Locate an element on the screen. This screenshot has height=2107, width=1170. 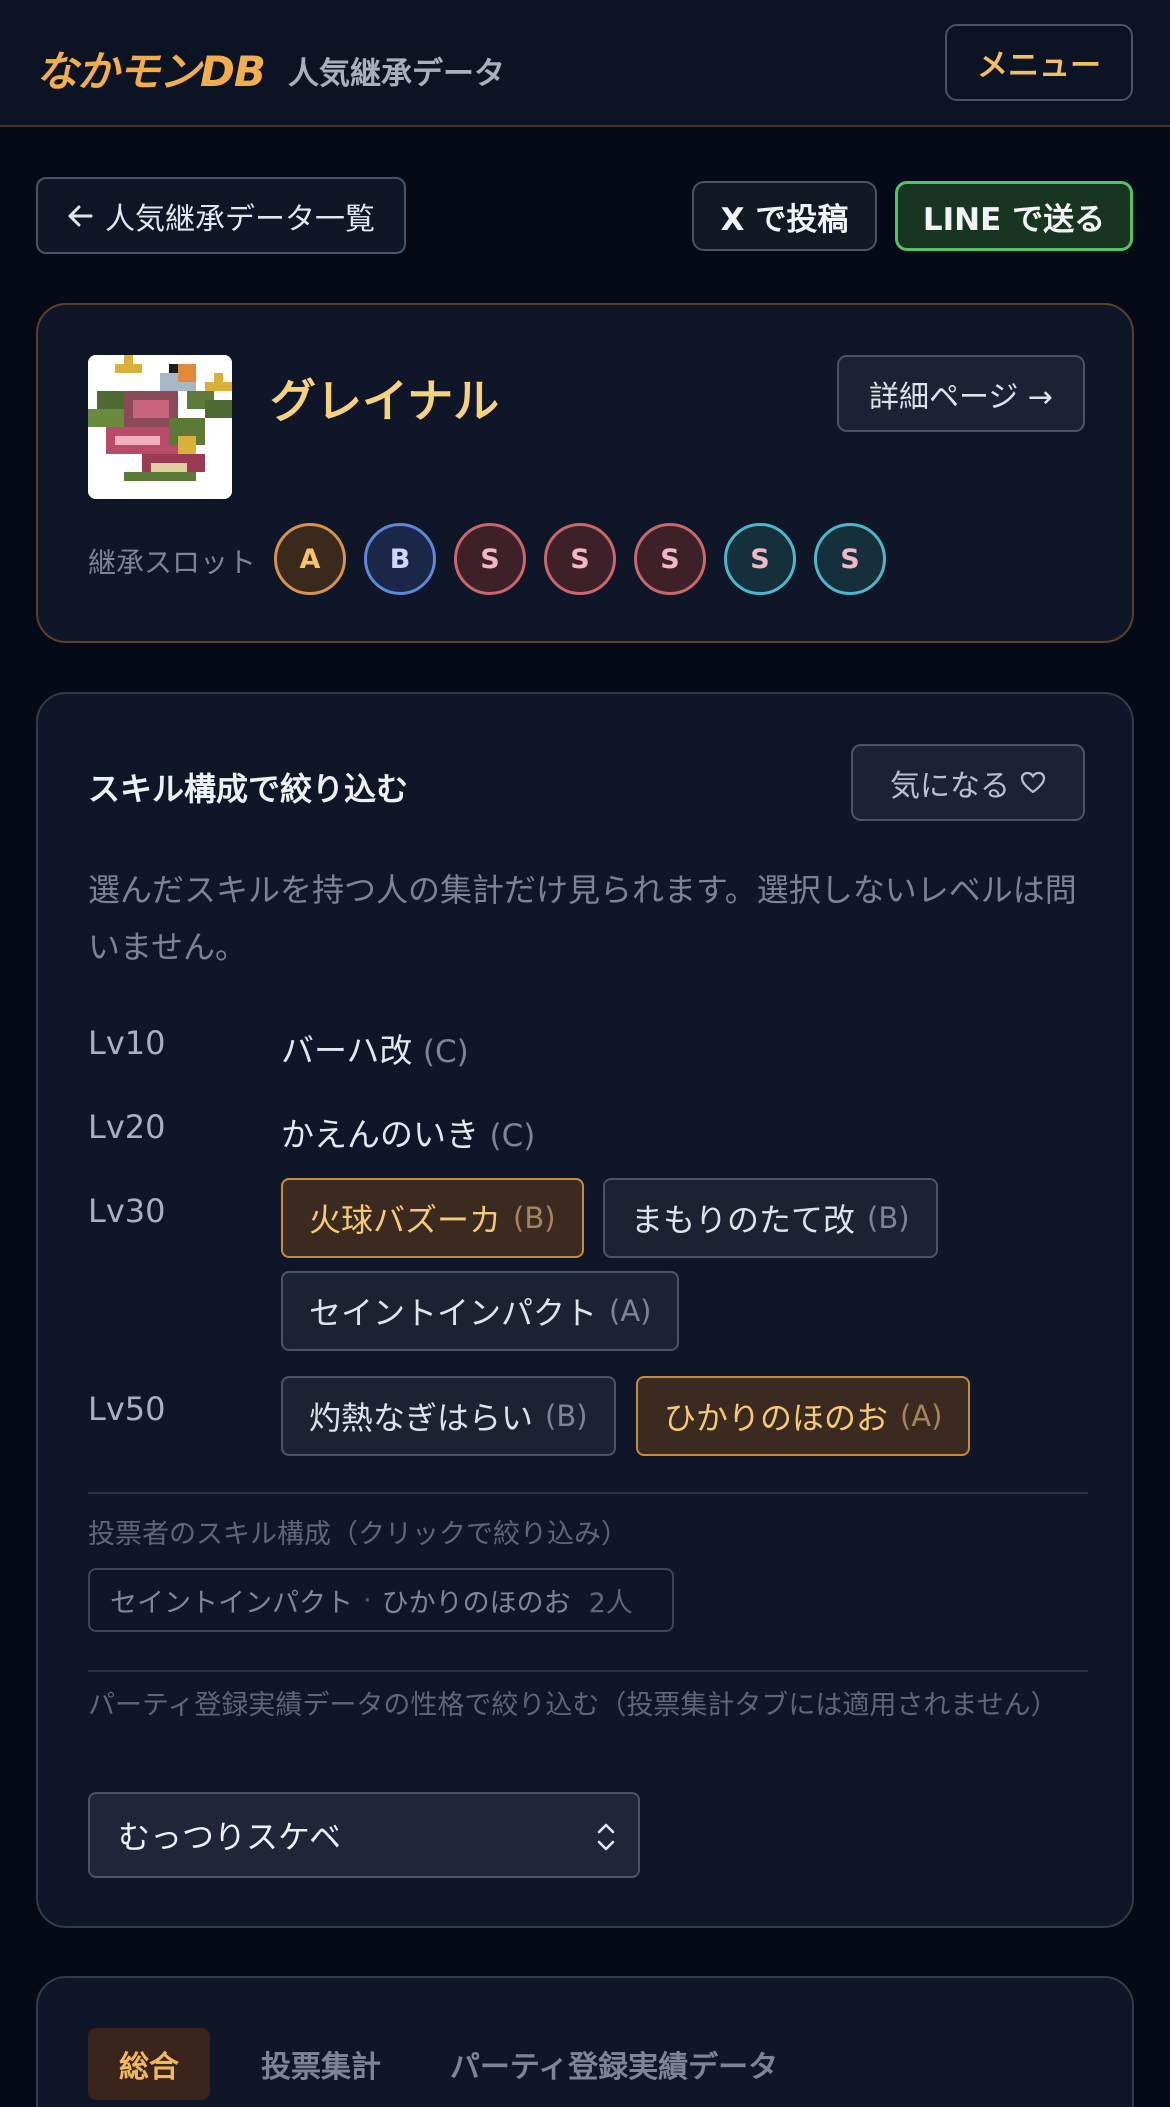
skill-name: ひかりのほのお is located at coordinates (776, 1418).